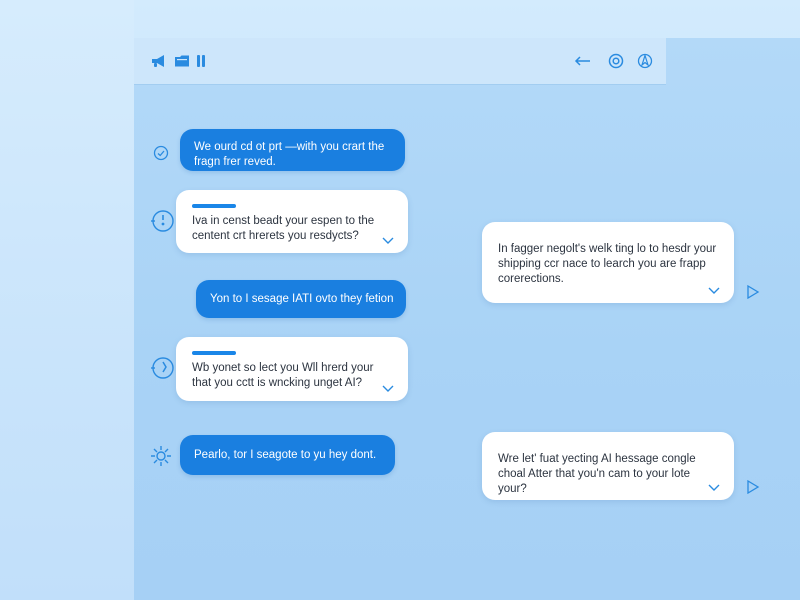 The width and height of the screenshot is (800, 600). What do you see at coordinates (159, 61) in the screenshot?
I see `megaphone-icon` at bounding box center [159, 61].